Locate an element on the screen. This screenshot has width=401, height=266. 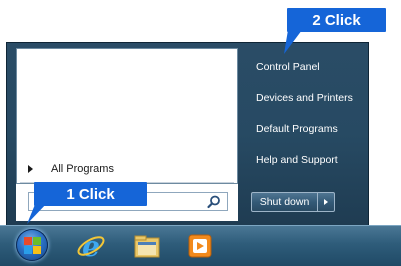
help-and-support-item: Help and Support is located at coordinates (312, 160).